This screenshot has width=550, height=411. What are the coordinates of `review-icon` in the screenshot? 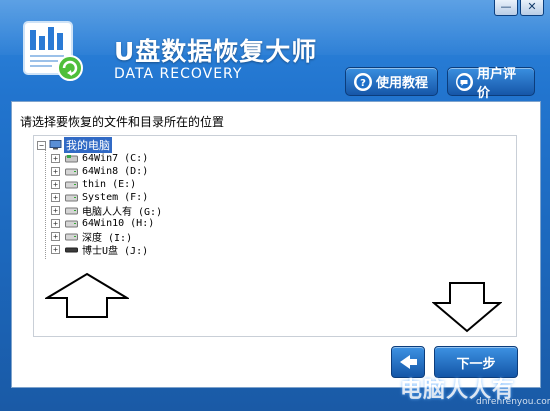 It's located at (464, 81).